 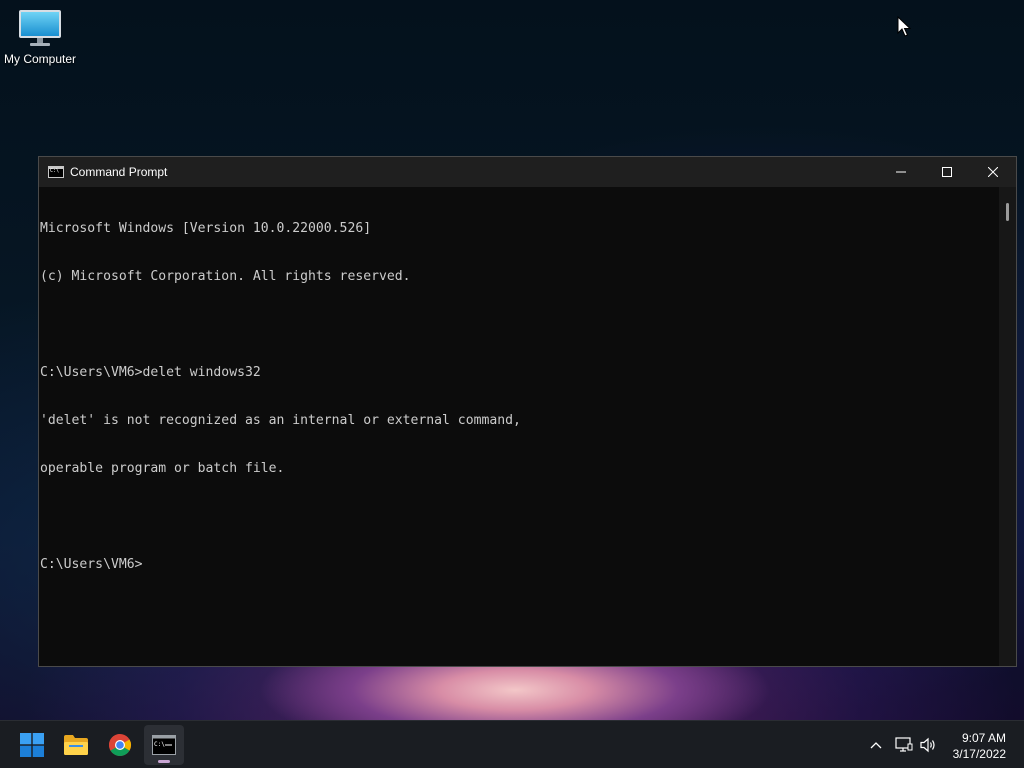 I want to click on svg-text: C:\, so click(x=159, y=744).